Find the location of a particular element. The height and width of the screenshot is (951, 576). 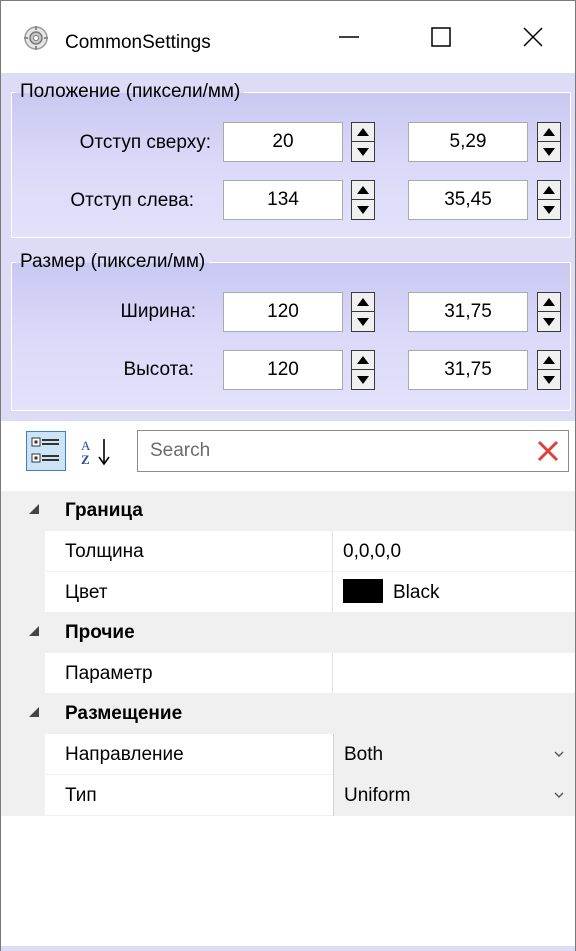

property-name: Параметр is located at coordinates (109, 673).